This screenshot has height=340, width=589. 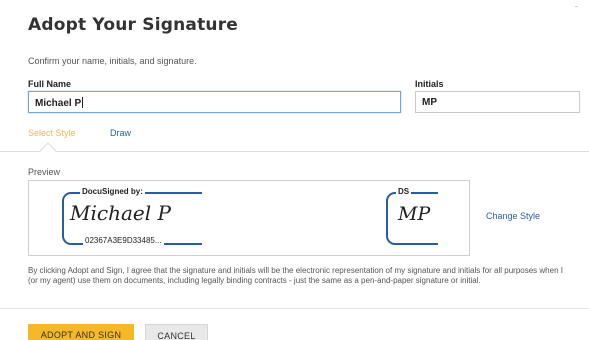 I want to click on active-tab-indicator, so click(x=48, y=151).